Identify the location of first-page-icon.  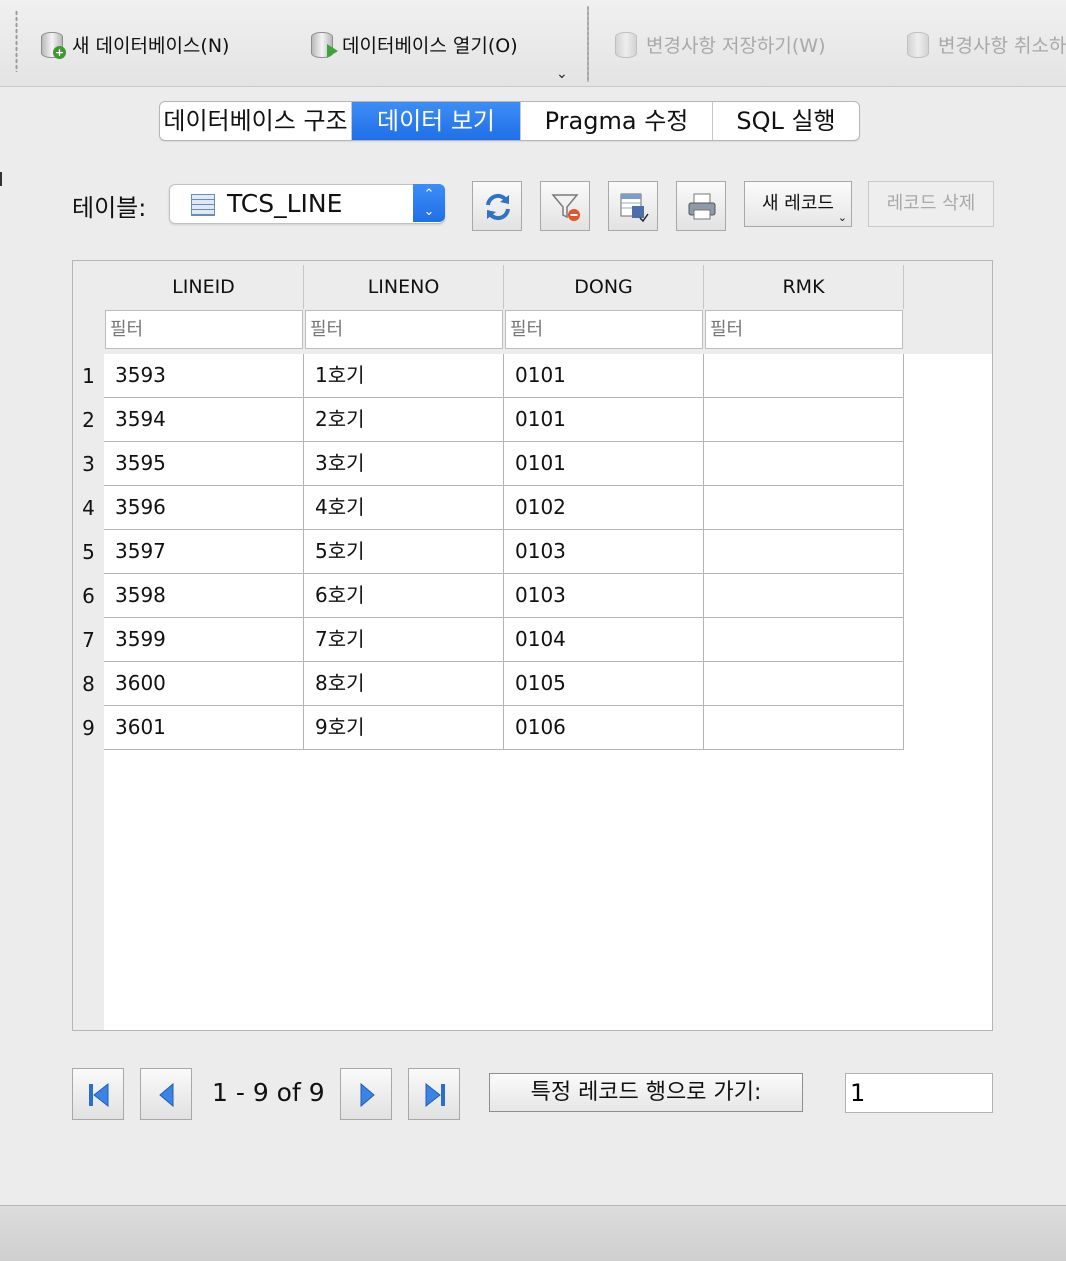
(99, 1095).